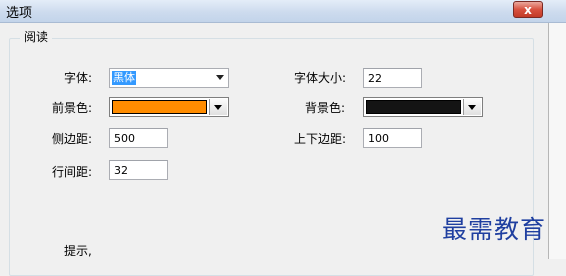 Image resolution: width=566 pixels, height=276 pixels. Describe the element at coordinates (124, 78) in the screenshot. I see `font-select-value: 黑体` at that location.